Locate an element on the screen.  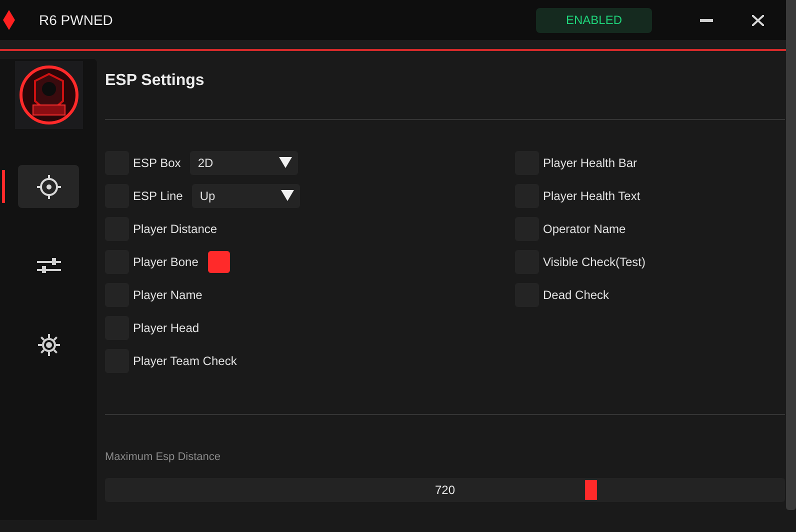
distance-slider: 720 is located at coordinates (445, 490).